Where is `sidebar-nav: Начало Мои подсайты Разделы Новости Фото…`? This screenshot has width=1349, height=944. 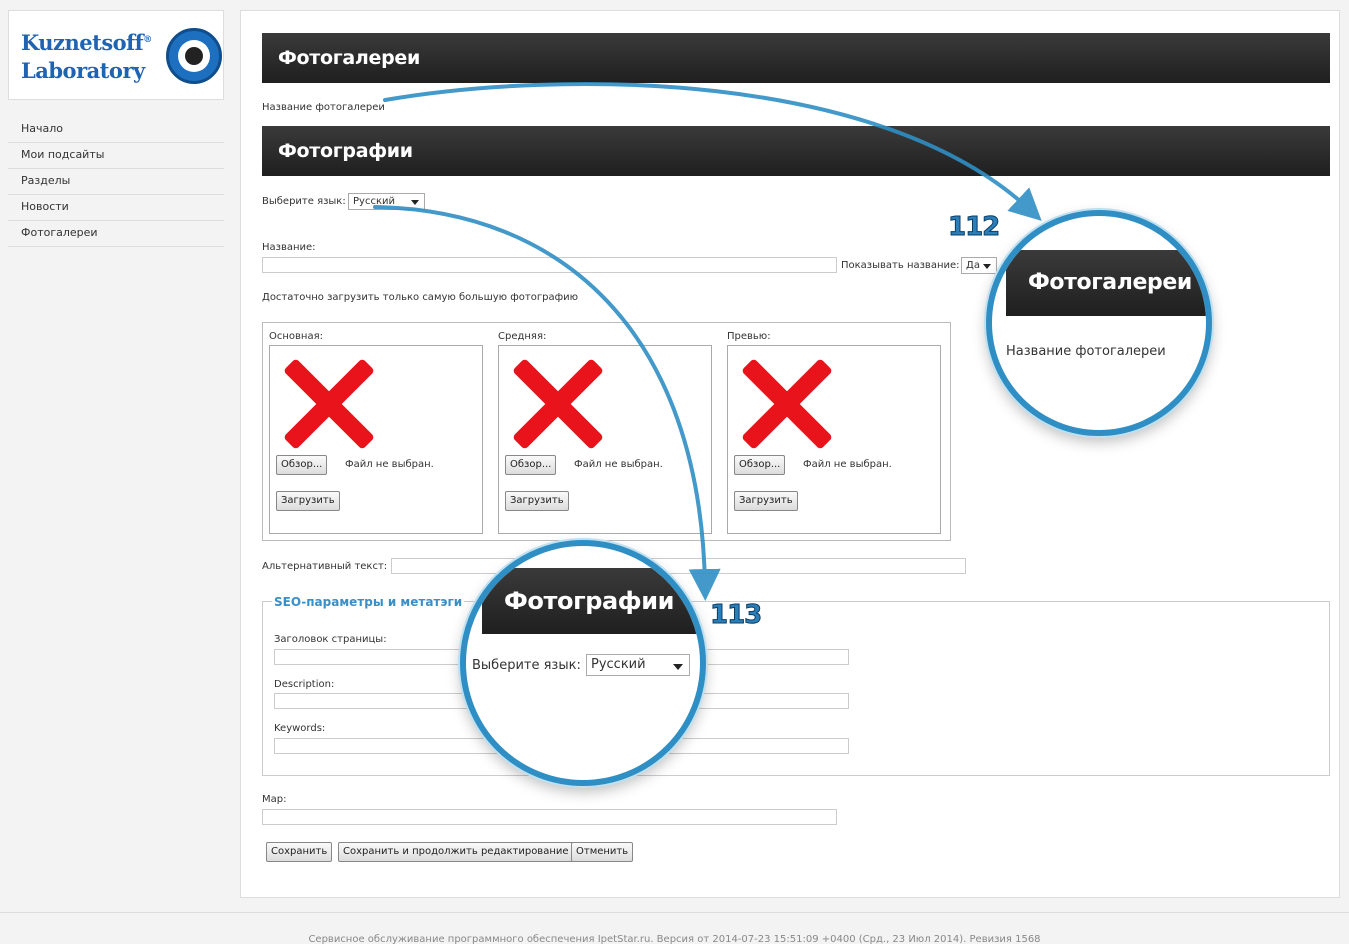 sidebar-nav: Начало Мои подсайты Разделы Новости Фото… is located at coordinates (116, 182).